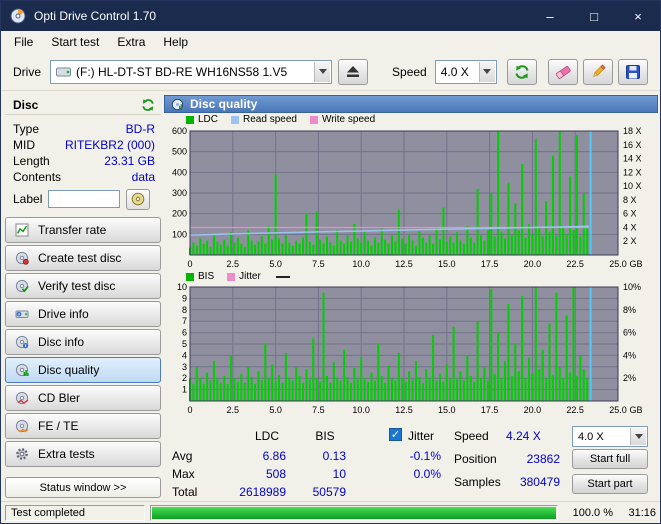 The image size is (661, 524). What do you see at coordinates (189, 410) in the screenshot?
I see `svg-text: 0` at bounding box center [189, 410].